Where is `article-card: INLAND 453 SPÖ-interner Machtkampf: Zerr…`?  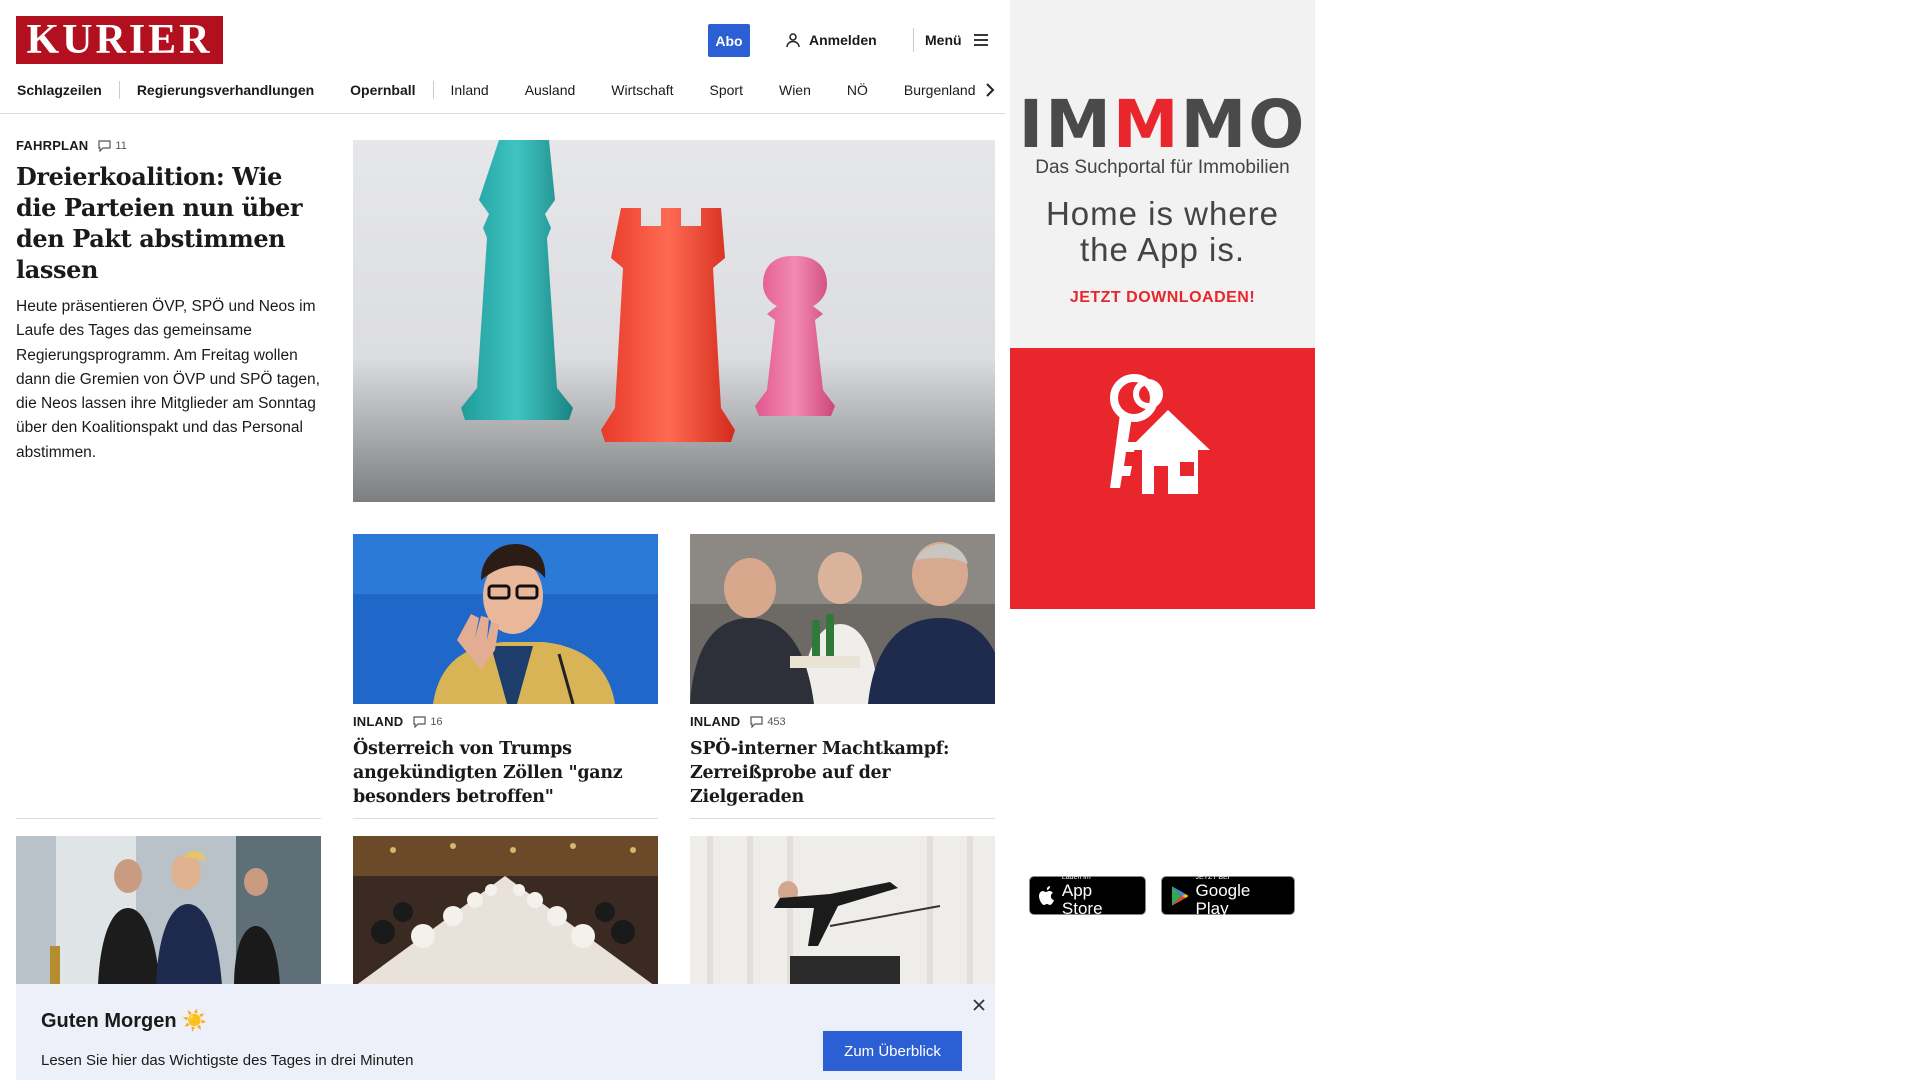 article-card: INLAND 453 SPÖ-interner Machtkampf: Zerr… is located at coordinates (842, 671).